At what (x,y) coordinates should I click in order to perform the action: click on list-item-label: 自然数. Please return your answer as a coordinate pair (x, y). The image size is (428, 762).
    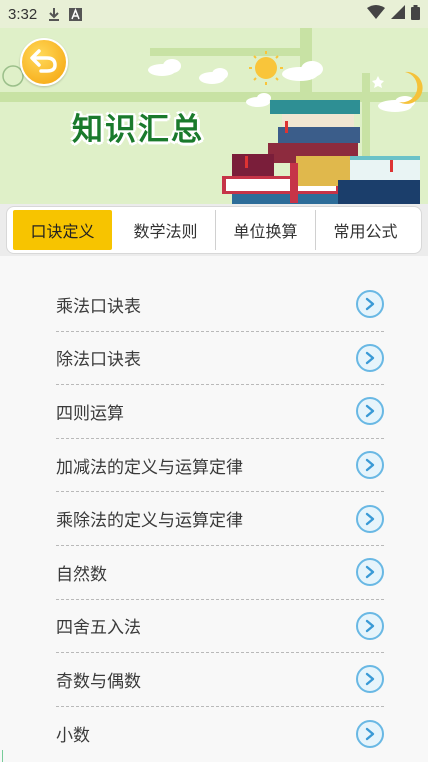
    Looking at the image, I should click on (81, 574).